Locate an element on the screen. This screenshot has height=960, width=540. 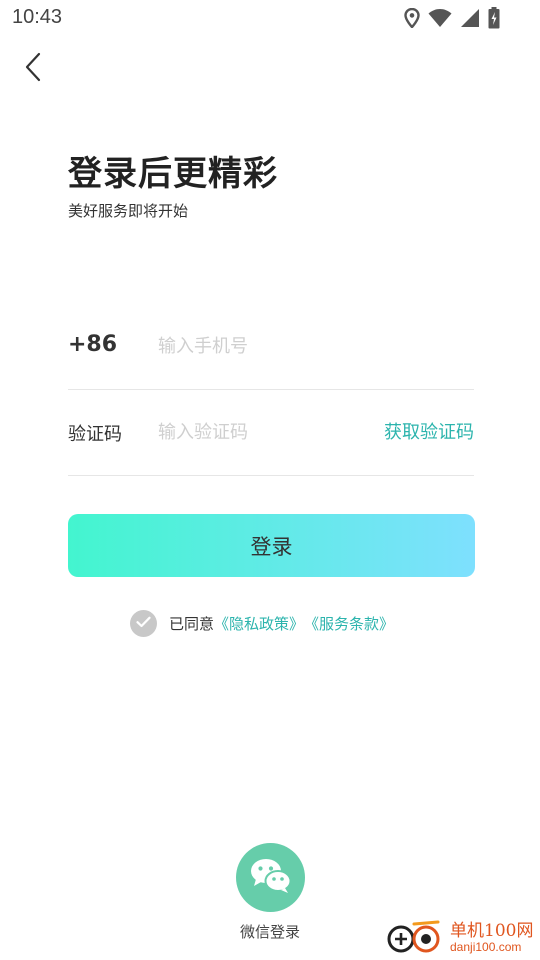
status-icons is located at coordinates (452, 18).